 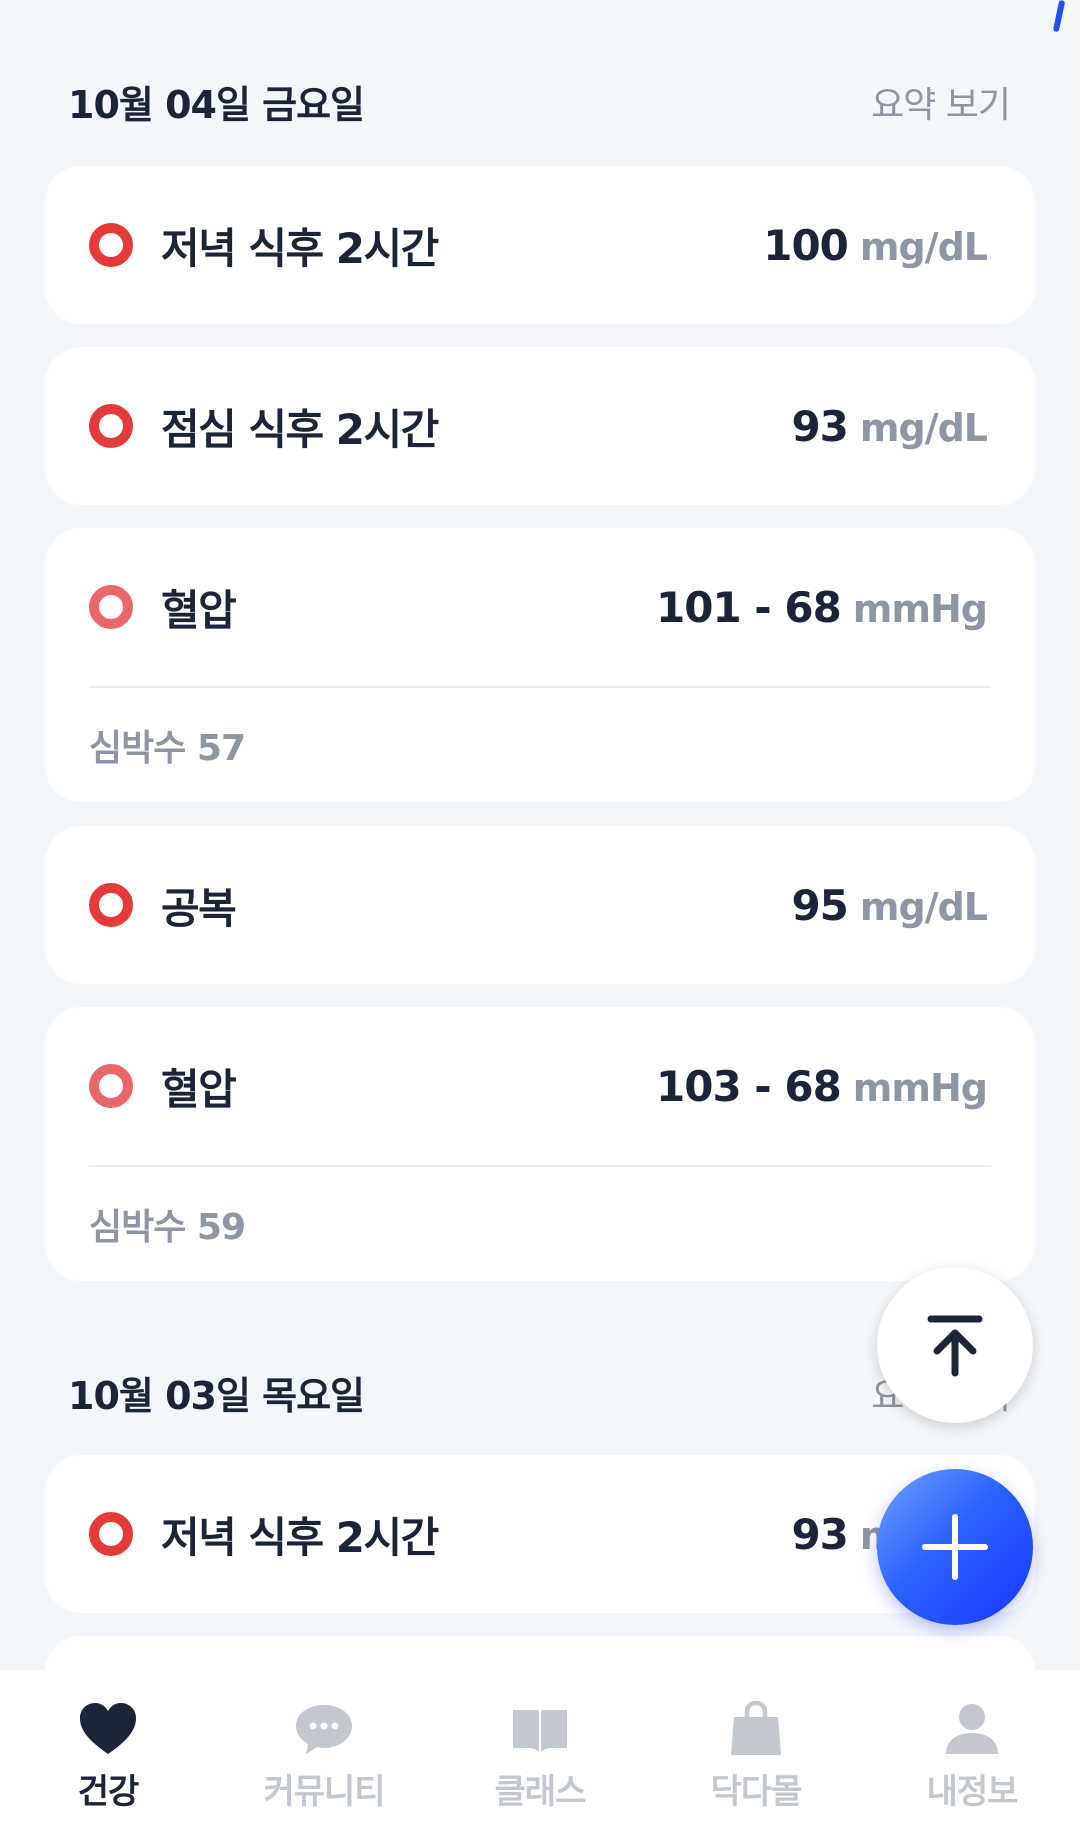 What do you see at coordinates (539, 101) in the screenshot?
I see `date-header: 10월 04일 금요일 요약 보기` at bounding box center [539, 101].